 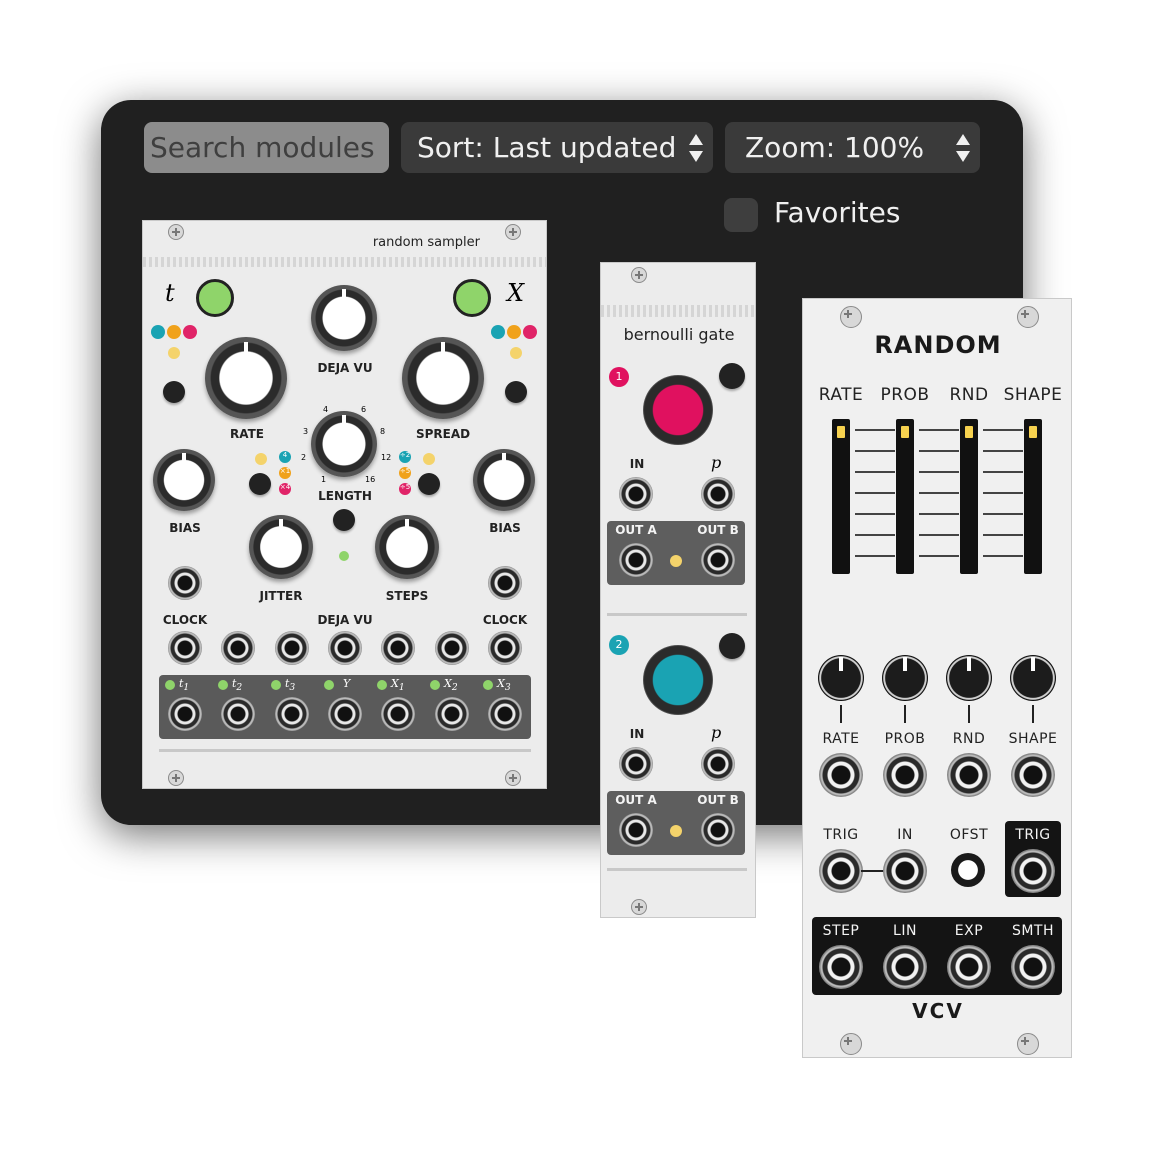 What do you see at coordinates (344, 520) in the screenshot?
I see `deja-vu-button` at bounding box center [344, 520].